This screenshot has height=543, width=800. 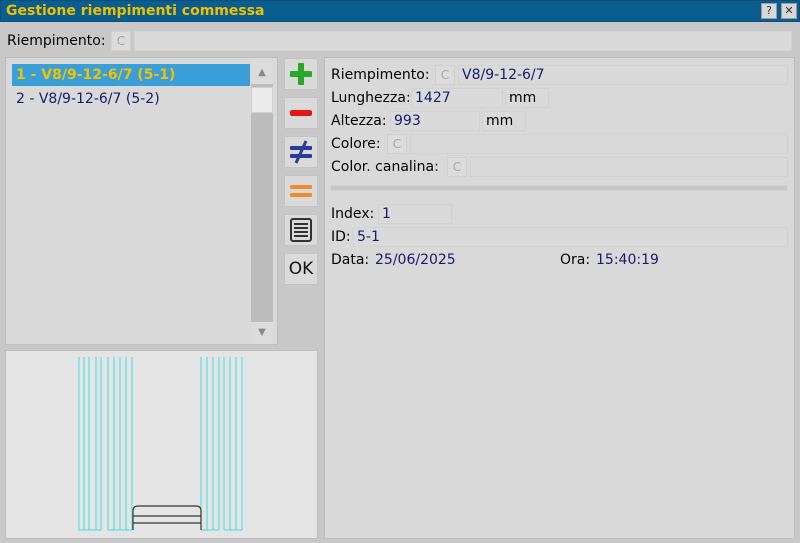 I want to click on scroll-thumb, so click(x=262, y=100).